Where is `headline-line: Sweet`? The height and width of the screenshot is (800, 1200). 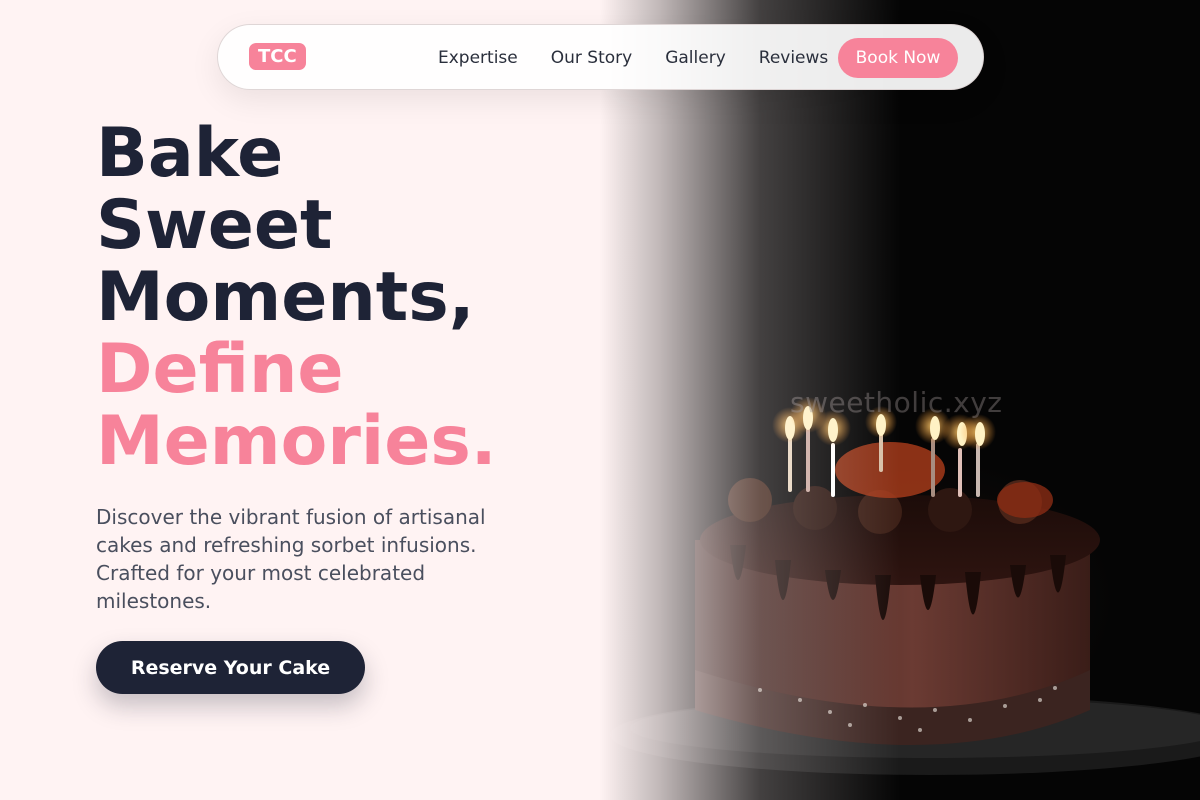
headline-line: Sweet is located at coordinates (214, 225).